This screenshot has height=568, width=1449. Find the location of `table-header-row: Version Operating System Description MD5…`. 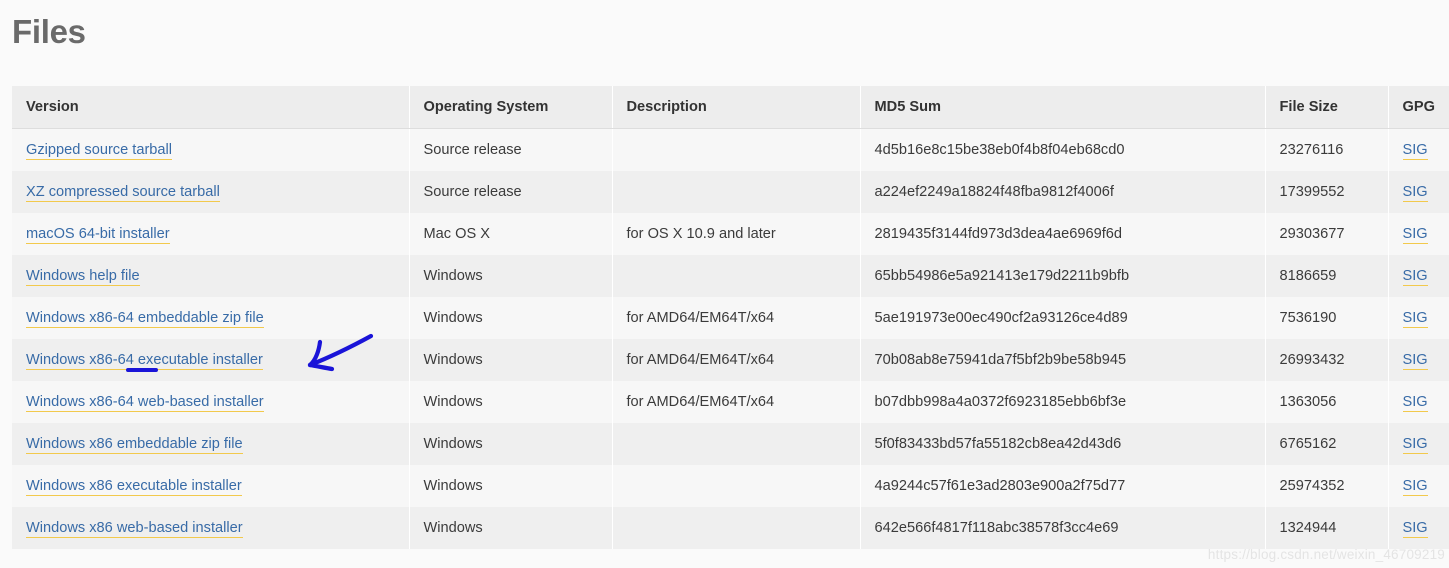

table-header-row: Version Operating System Description MD5… is located at coordinates (730, 107).